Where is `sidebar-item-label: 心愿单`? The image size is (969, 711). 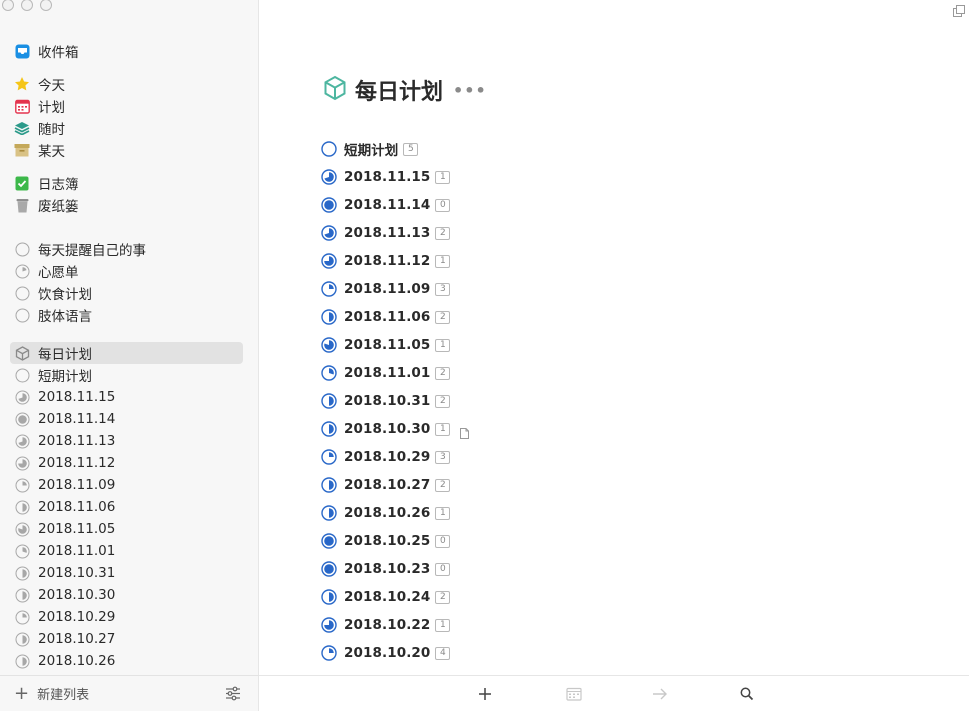
sidebar-item-label: 心愿单 is located at coordinates (58, 273).